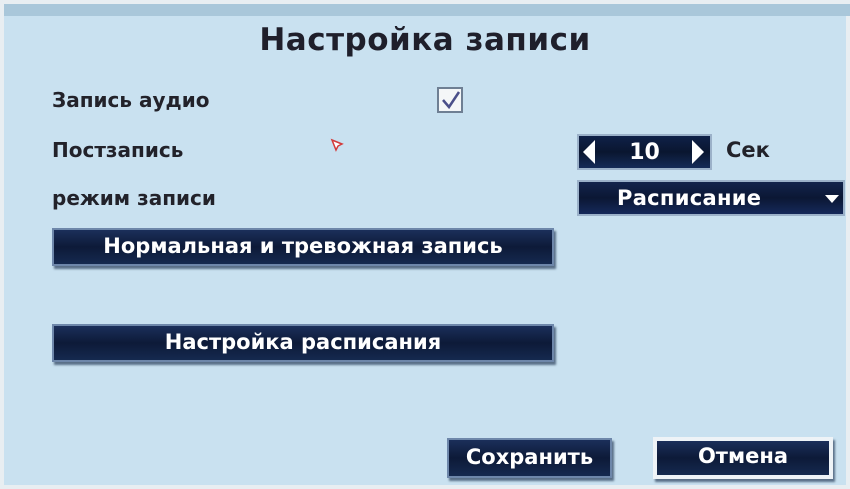  I want to click on checkmark-icon, so click(451, 100).